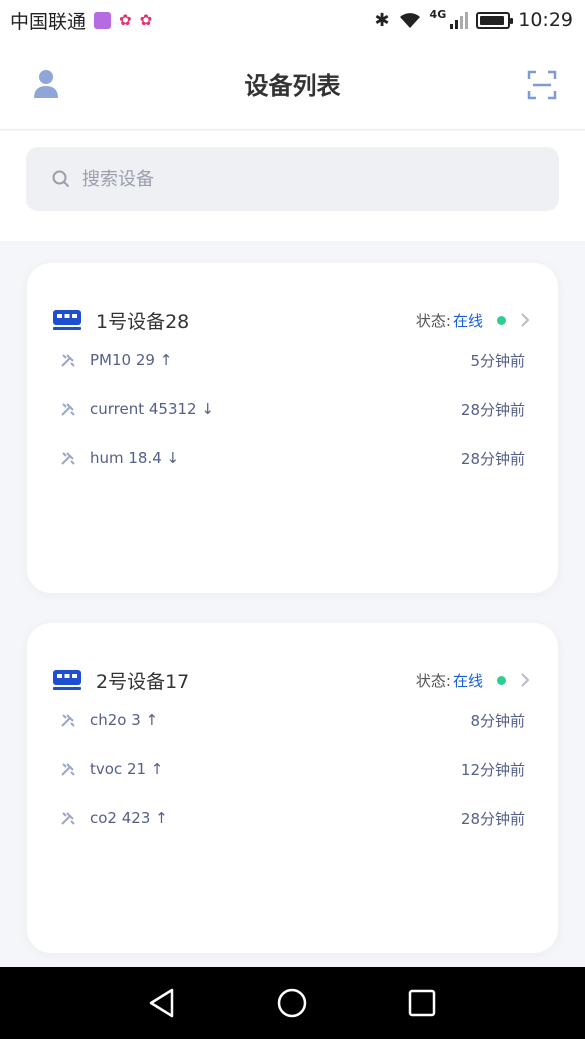  What do you see at coordinates (292, 458) in the screenshot?
I see `metric-row: hum 18.4 ↓ 28分钟前` at bounding box center [292, 458].